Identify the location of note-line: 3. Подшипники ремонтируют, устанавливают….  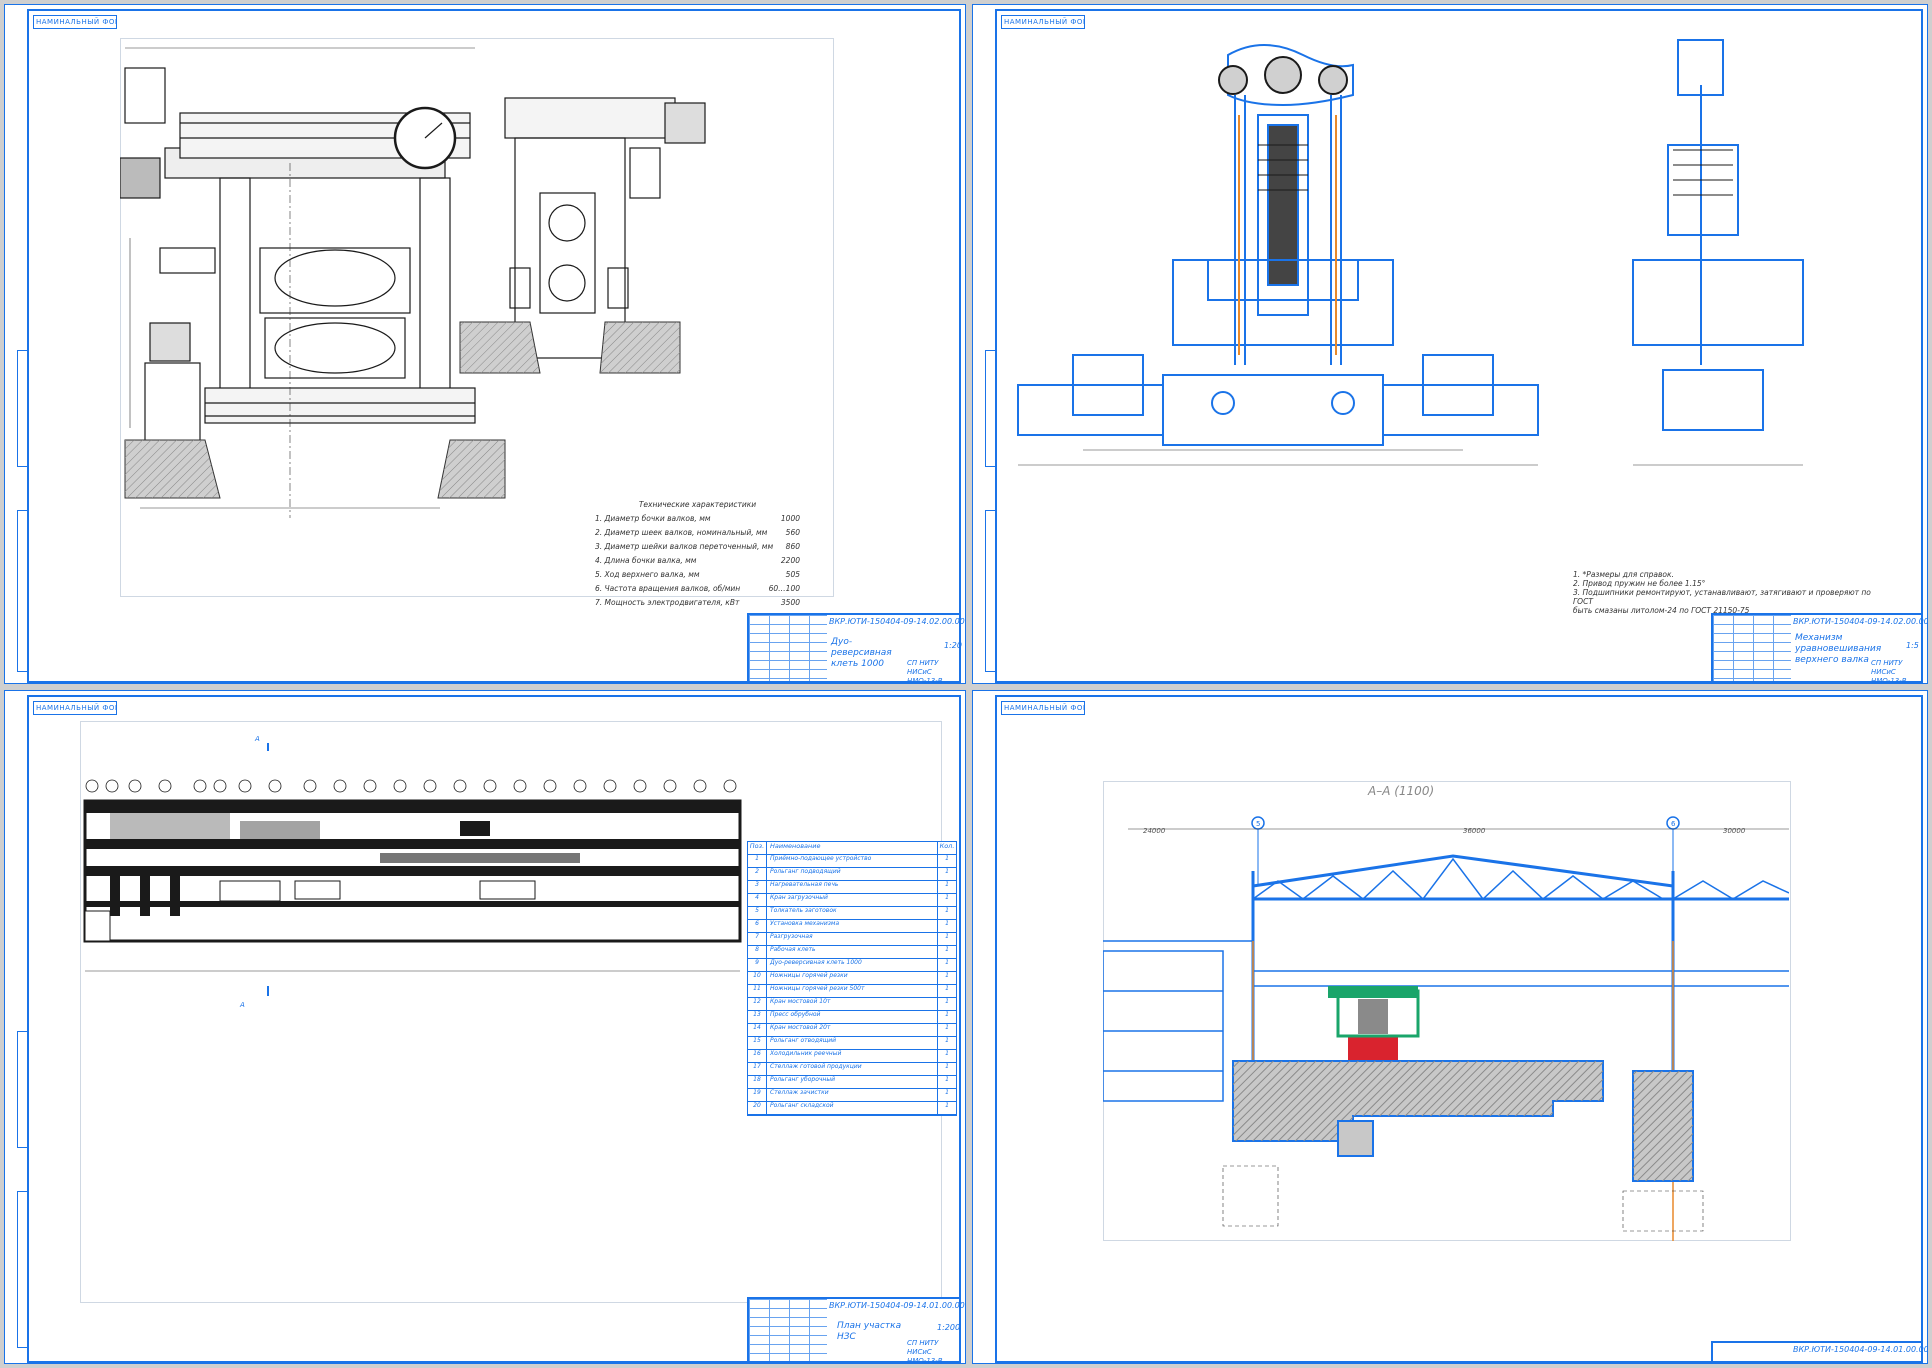
(1722, 597).